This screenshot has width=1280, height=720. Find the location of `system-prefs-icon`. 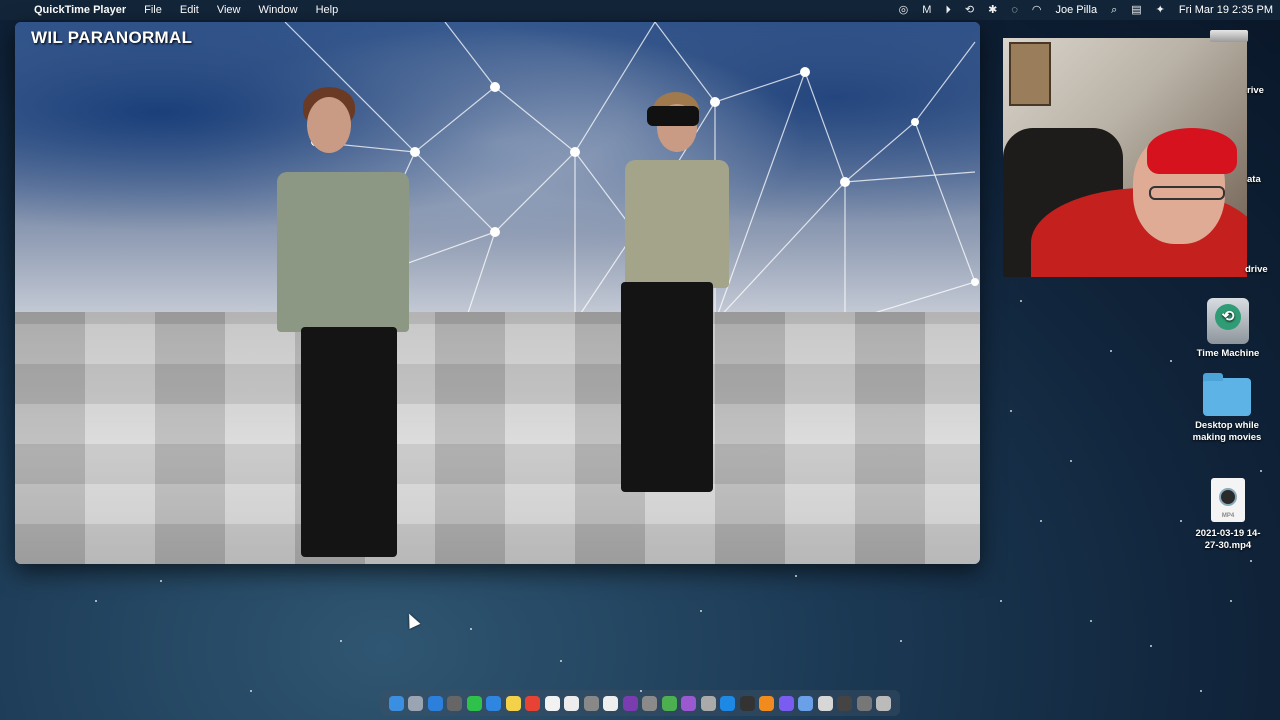

system-prefs-icon is located at coordinates (650, 703).